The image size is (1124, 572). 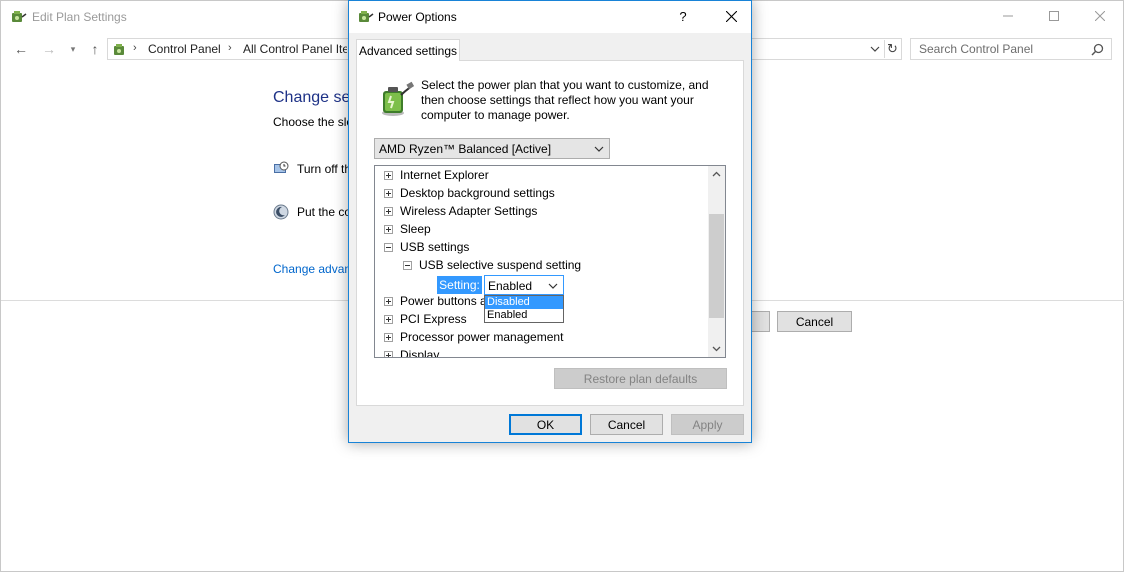 I want to click on maximize-icon, so click(x=1054, y=16).